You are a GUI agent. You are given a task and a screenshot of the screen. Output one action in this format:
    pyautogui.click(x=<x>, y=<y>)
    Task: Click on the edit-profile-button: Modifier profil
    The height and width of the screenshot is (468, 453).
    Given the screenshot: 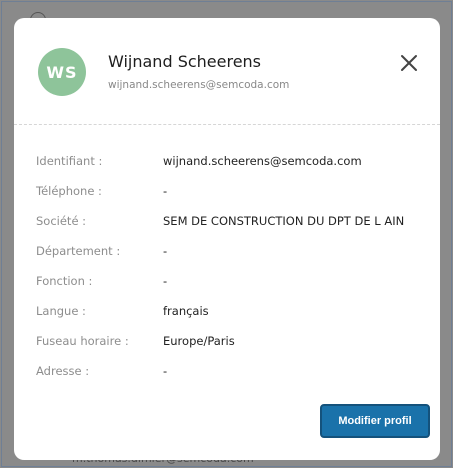 What is the action you would take?
    pyautogui.click(x=375, y=421)
    